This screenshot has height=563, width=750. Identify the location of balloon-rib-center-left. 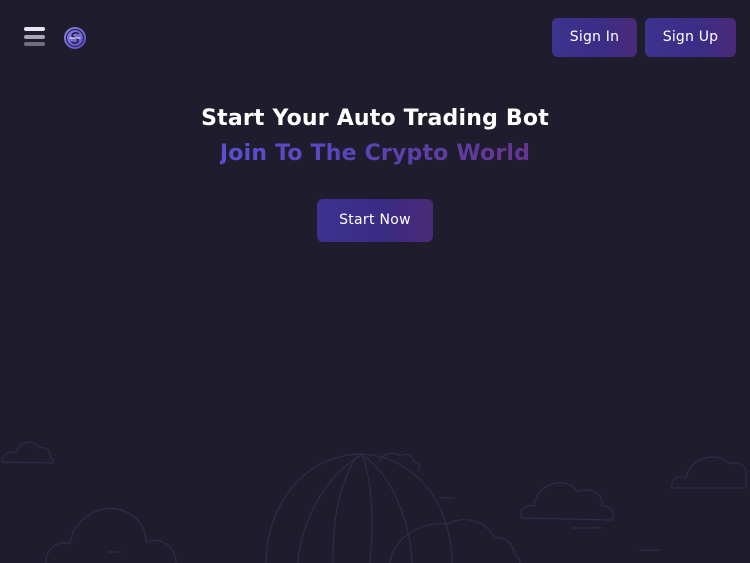
(345, 508).